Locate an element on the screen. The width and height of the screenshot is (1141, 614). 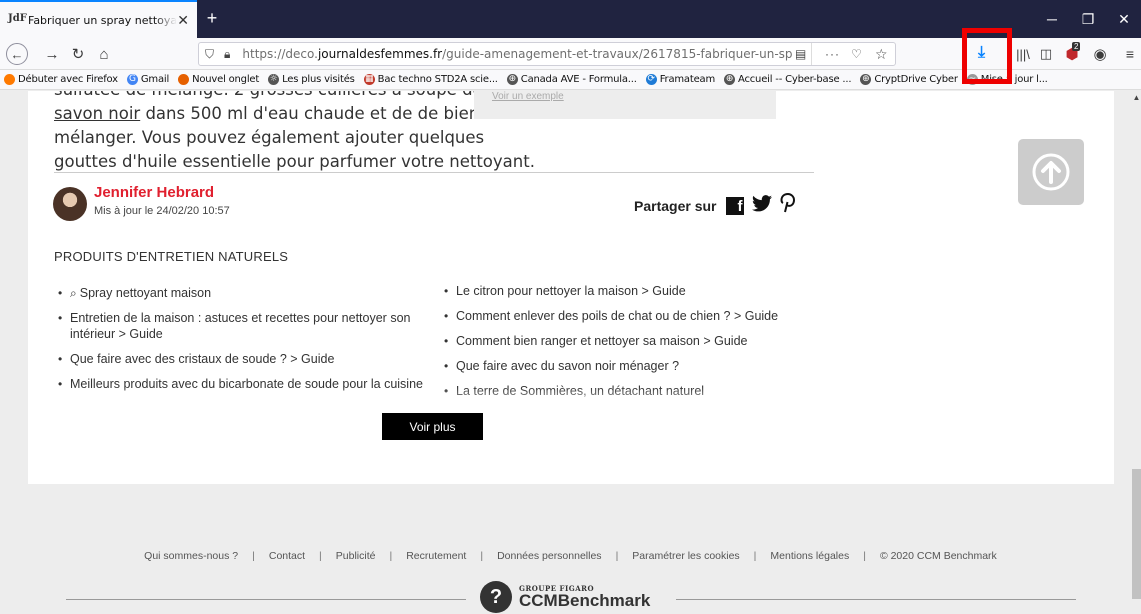
new-tab-button: + is located at coordinates (212, 18).